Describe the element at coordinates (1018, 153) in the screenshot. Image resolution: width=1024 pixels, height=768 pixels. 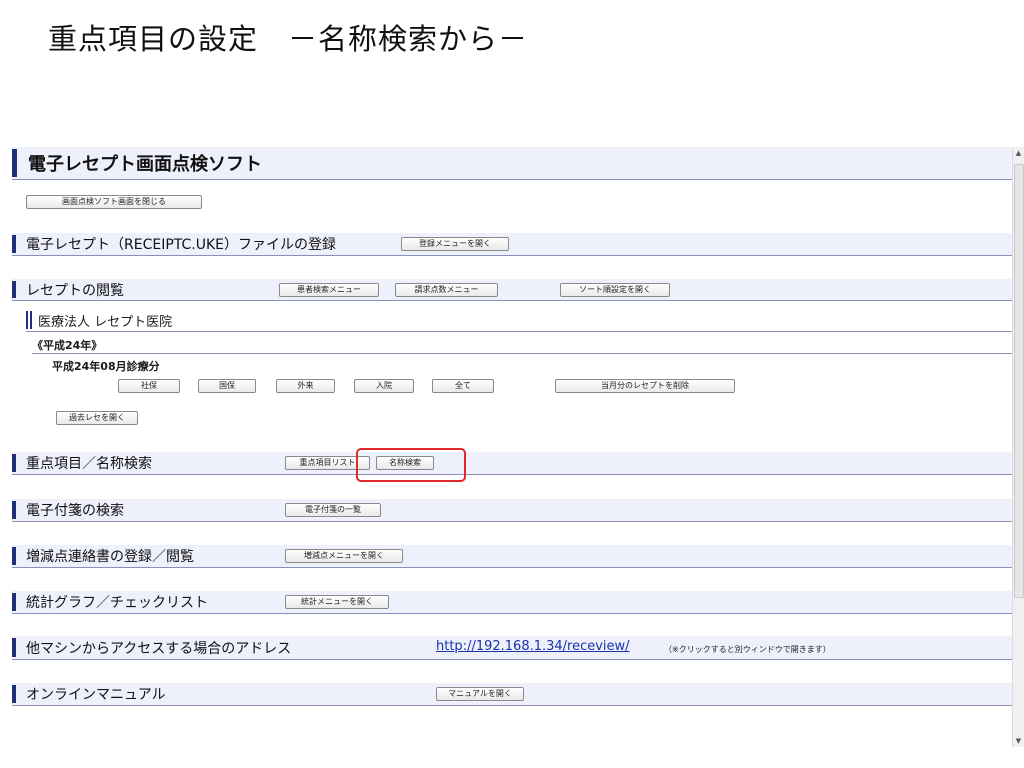
I see `scroll-up-icon: ▲` at that location.